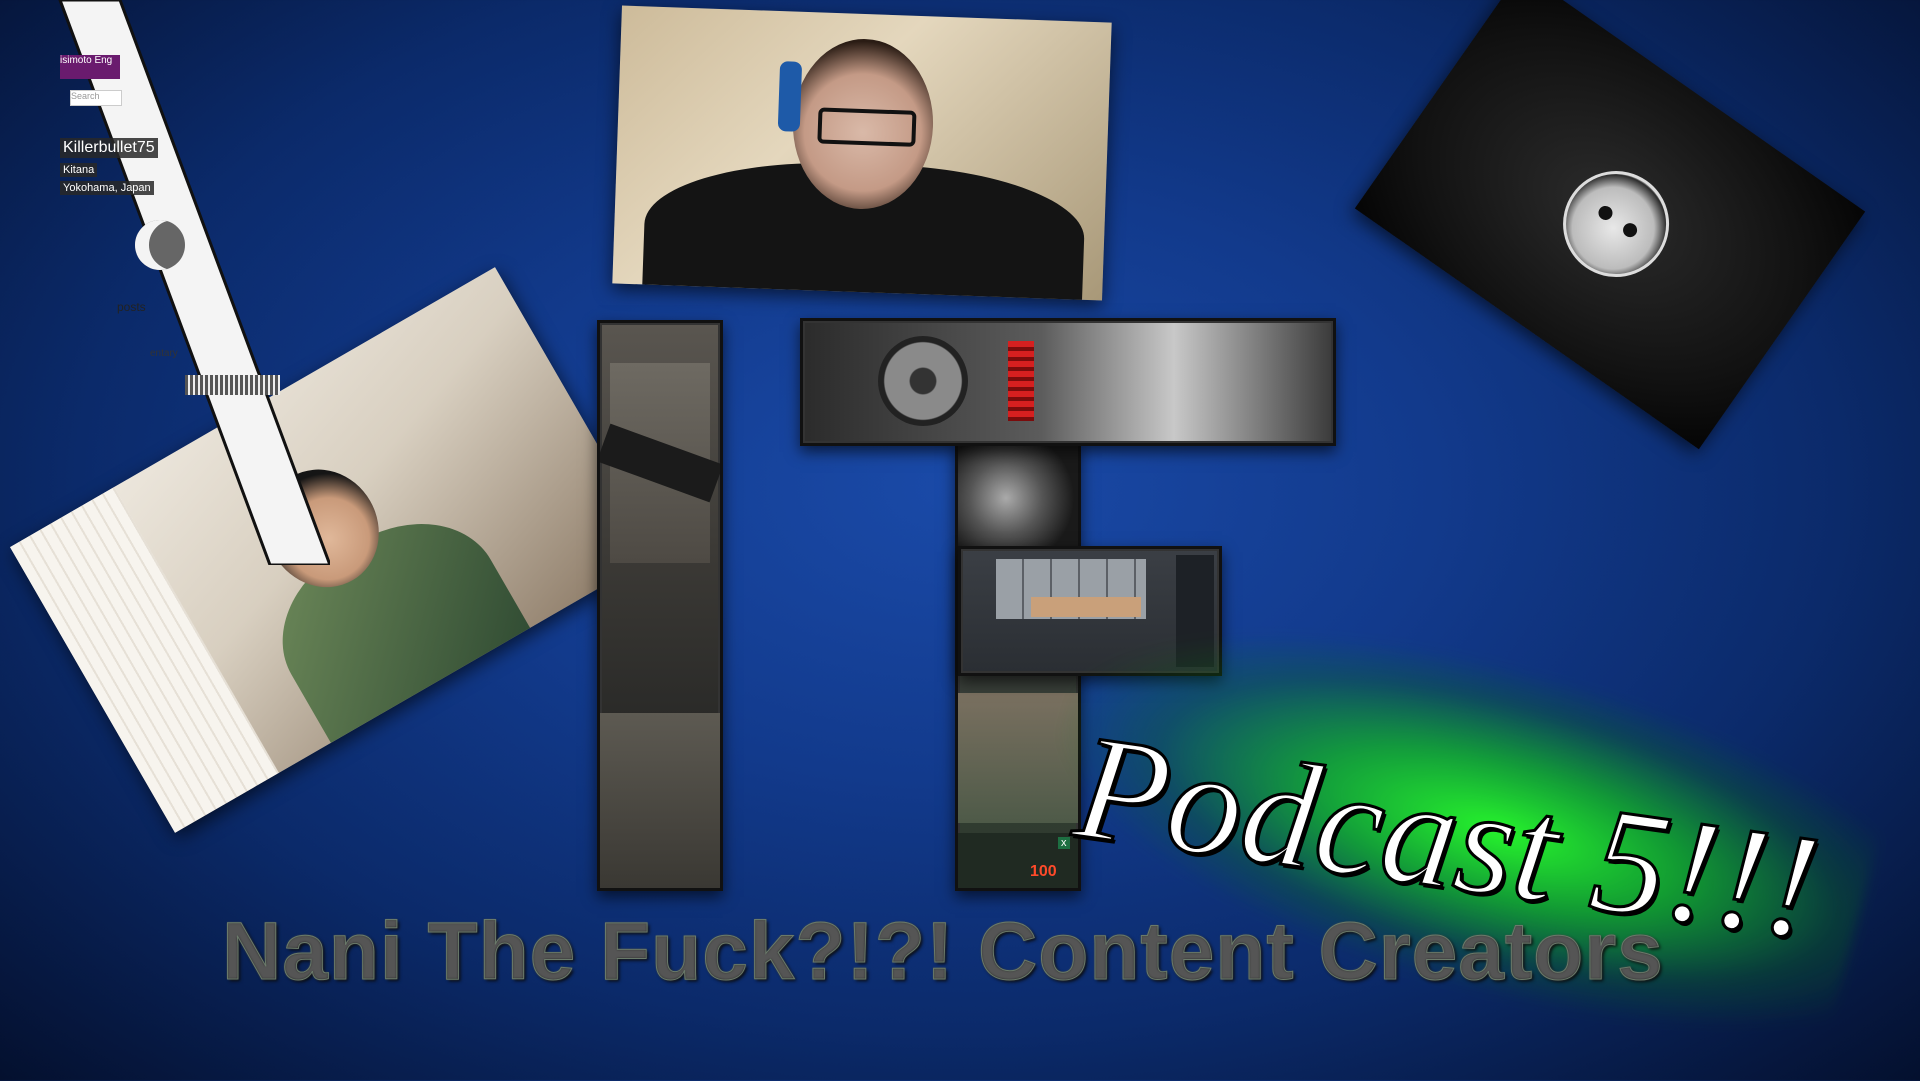  Describe the element at coordinates (1616, 224) in the screenshot. I see `channel-logo` at that location.